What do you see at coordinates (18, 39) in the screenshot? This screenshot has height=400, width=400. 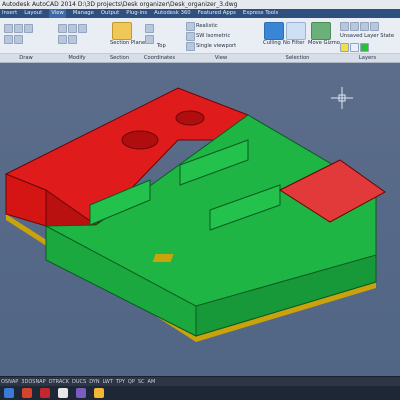 I see `hatch-icon` at bounding box center [18, 39].